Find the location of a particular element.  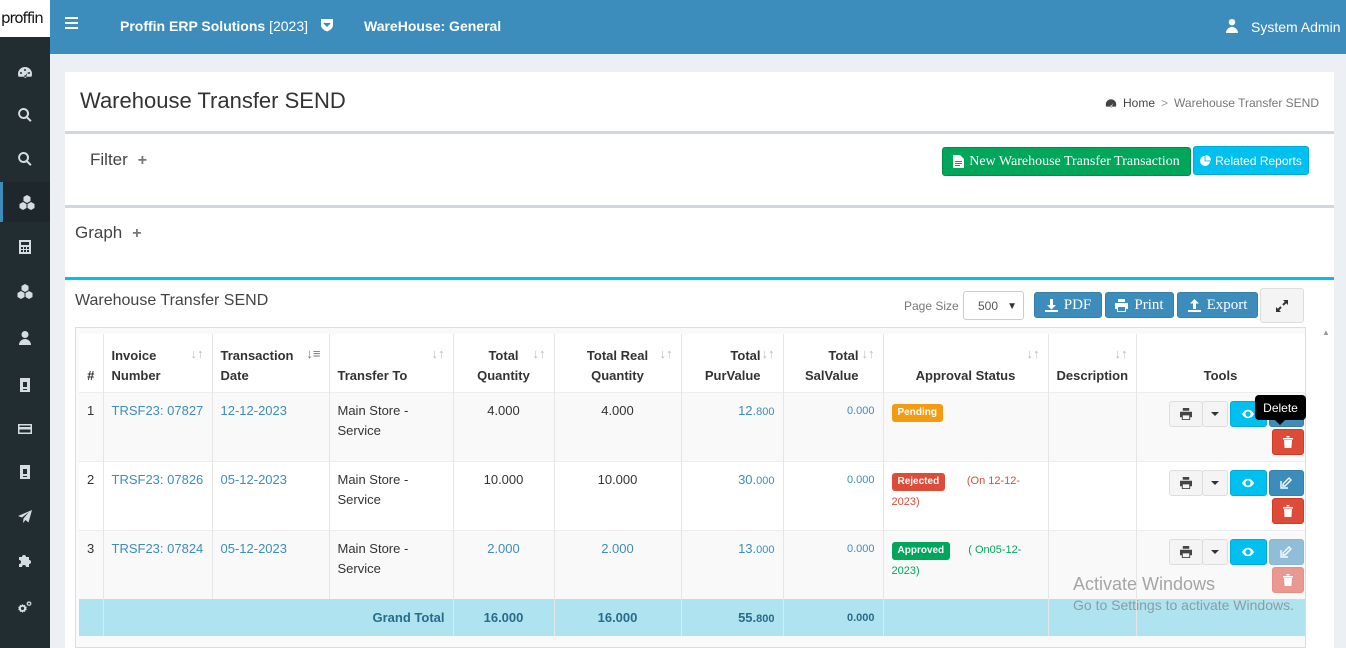

column-header: Approval Status ↓↑ is located at coordinates (966, 363).